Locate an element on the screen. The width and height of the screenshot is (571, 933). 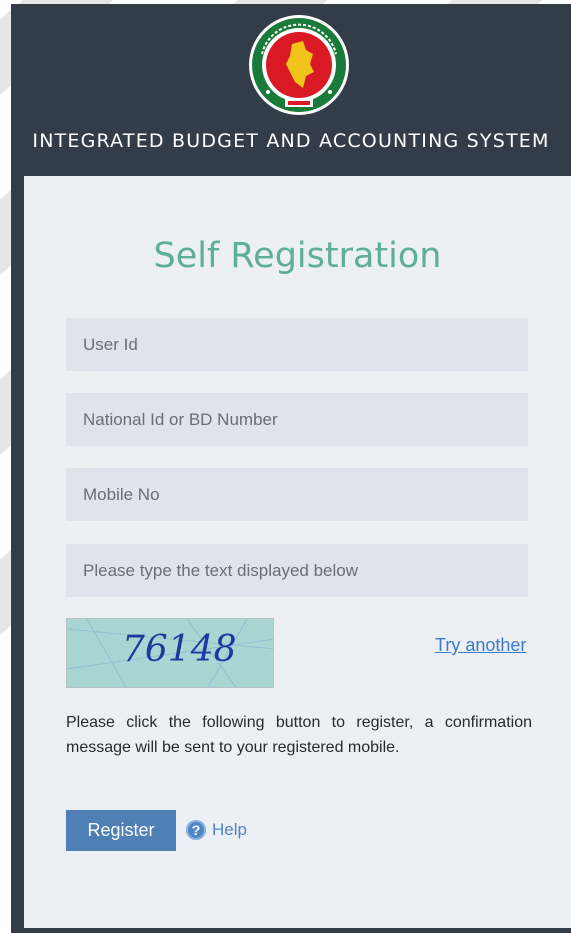
national-id-input is located at coordinates (297, 419).